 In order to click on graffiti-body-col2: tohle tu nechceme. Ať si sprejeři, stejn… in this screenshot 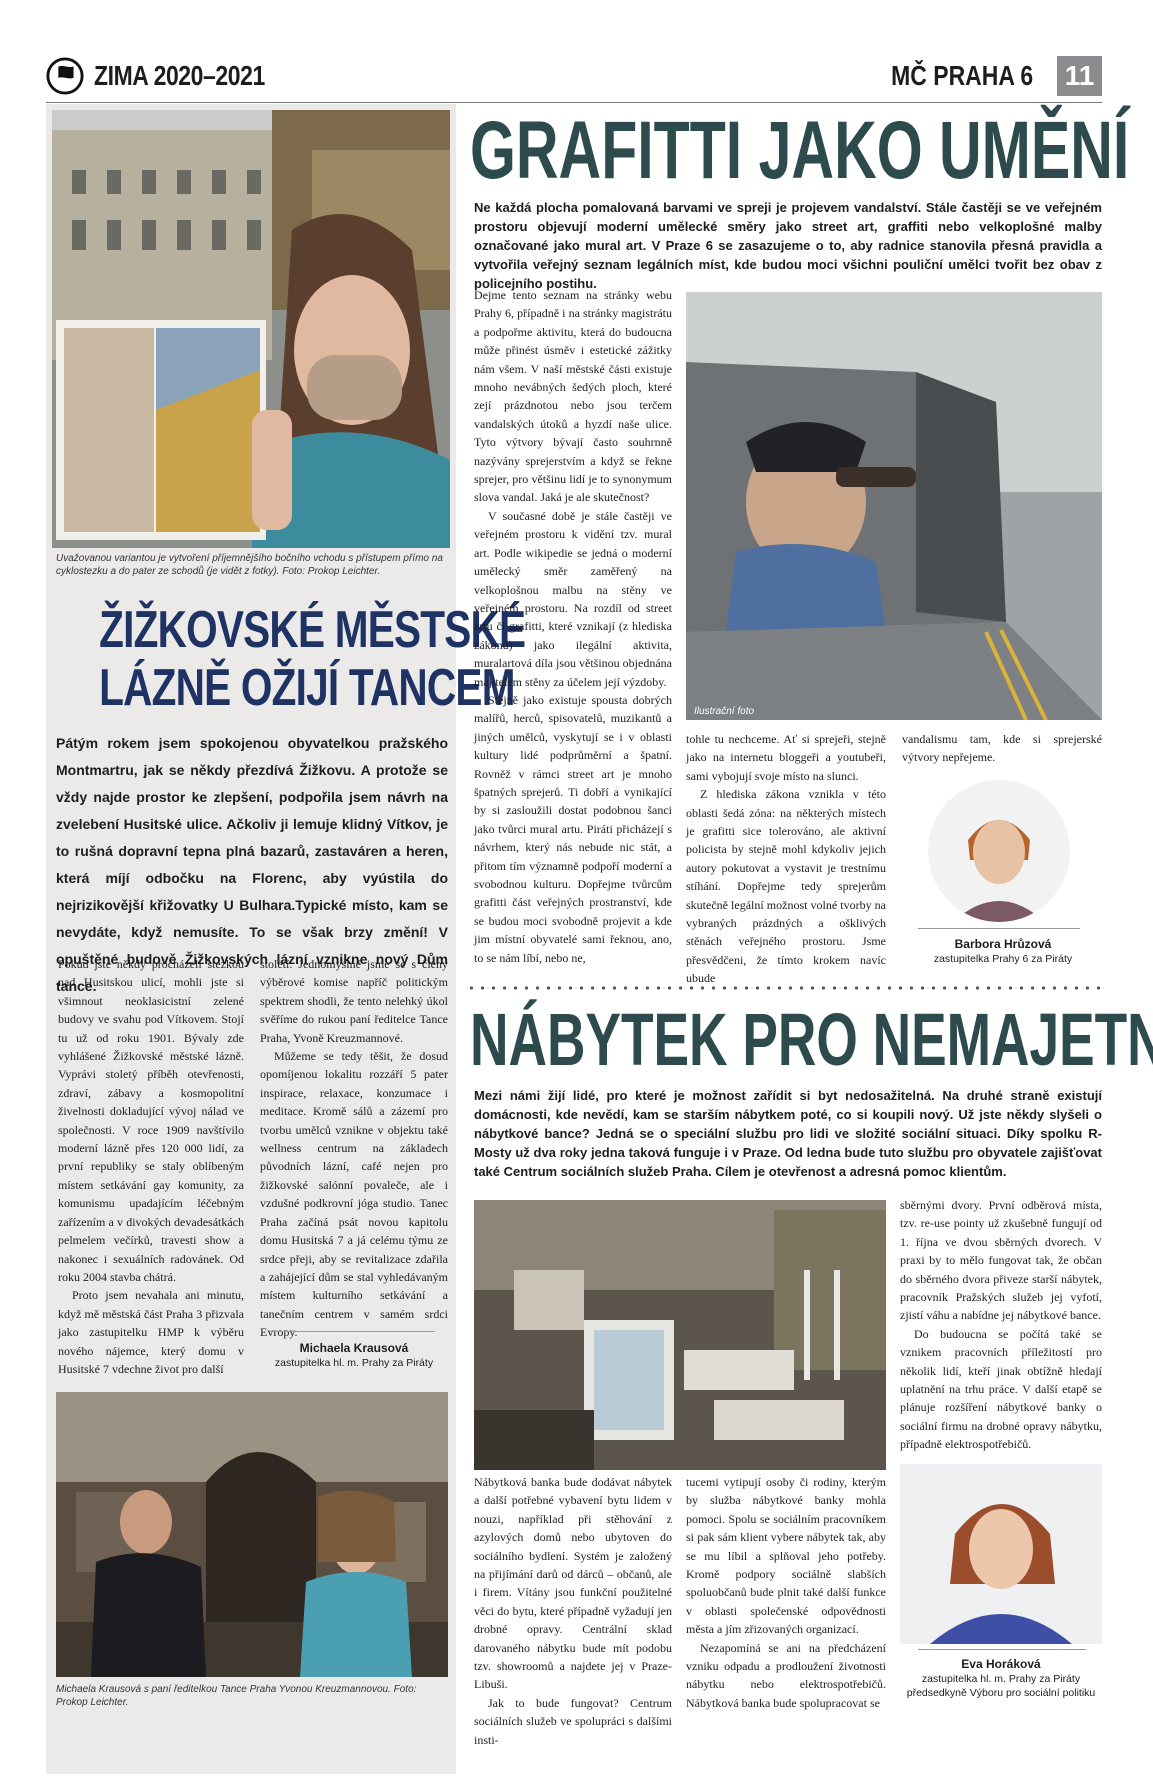, I will do `click(786, 859)`.